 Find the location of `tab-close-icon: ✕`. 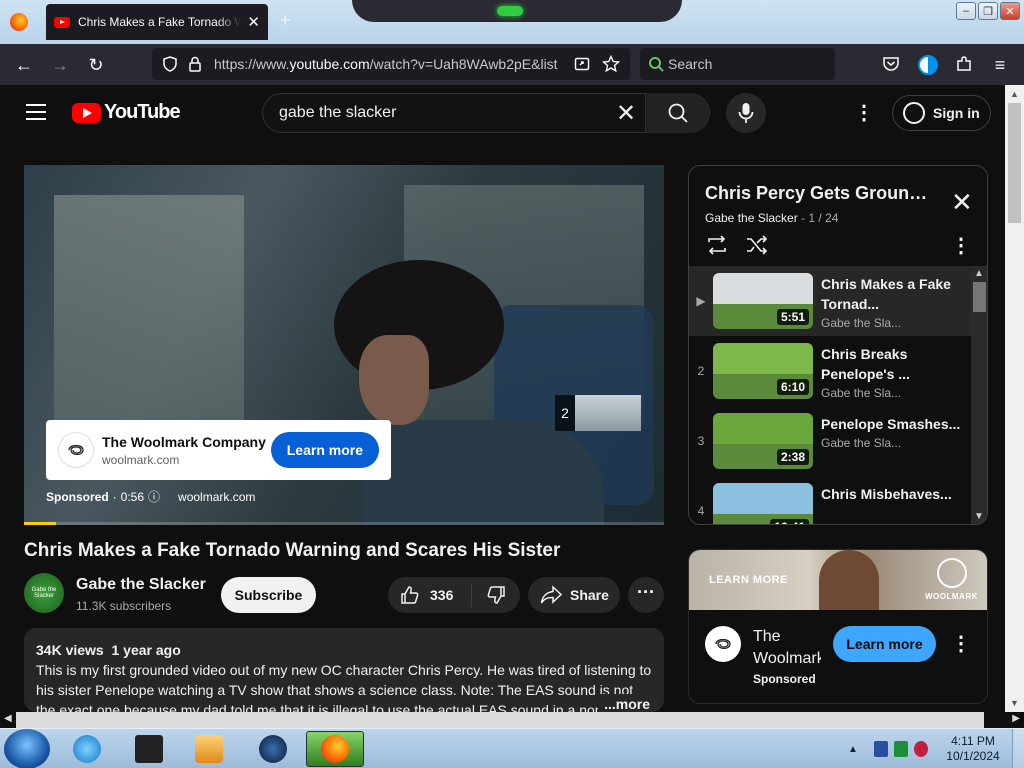

tab-close-icon: ✕ is located at coordinates (253, 22).